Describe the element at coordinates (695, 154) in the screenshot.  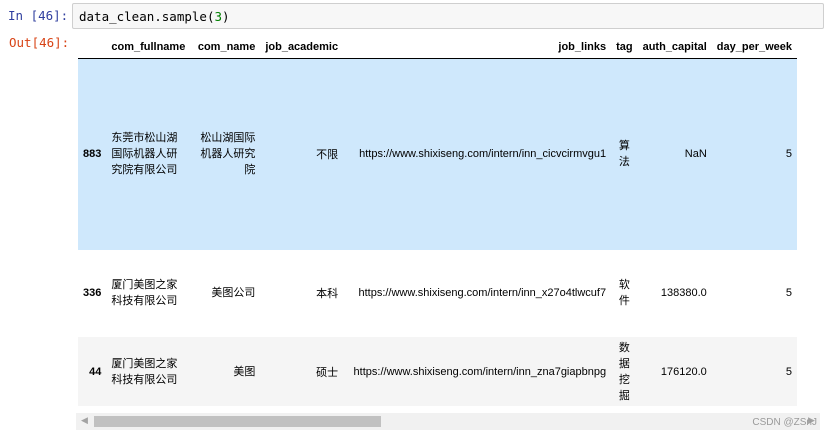
I see `cell-auth-capital: NaN` at that location.